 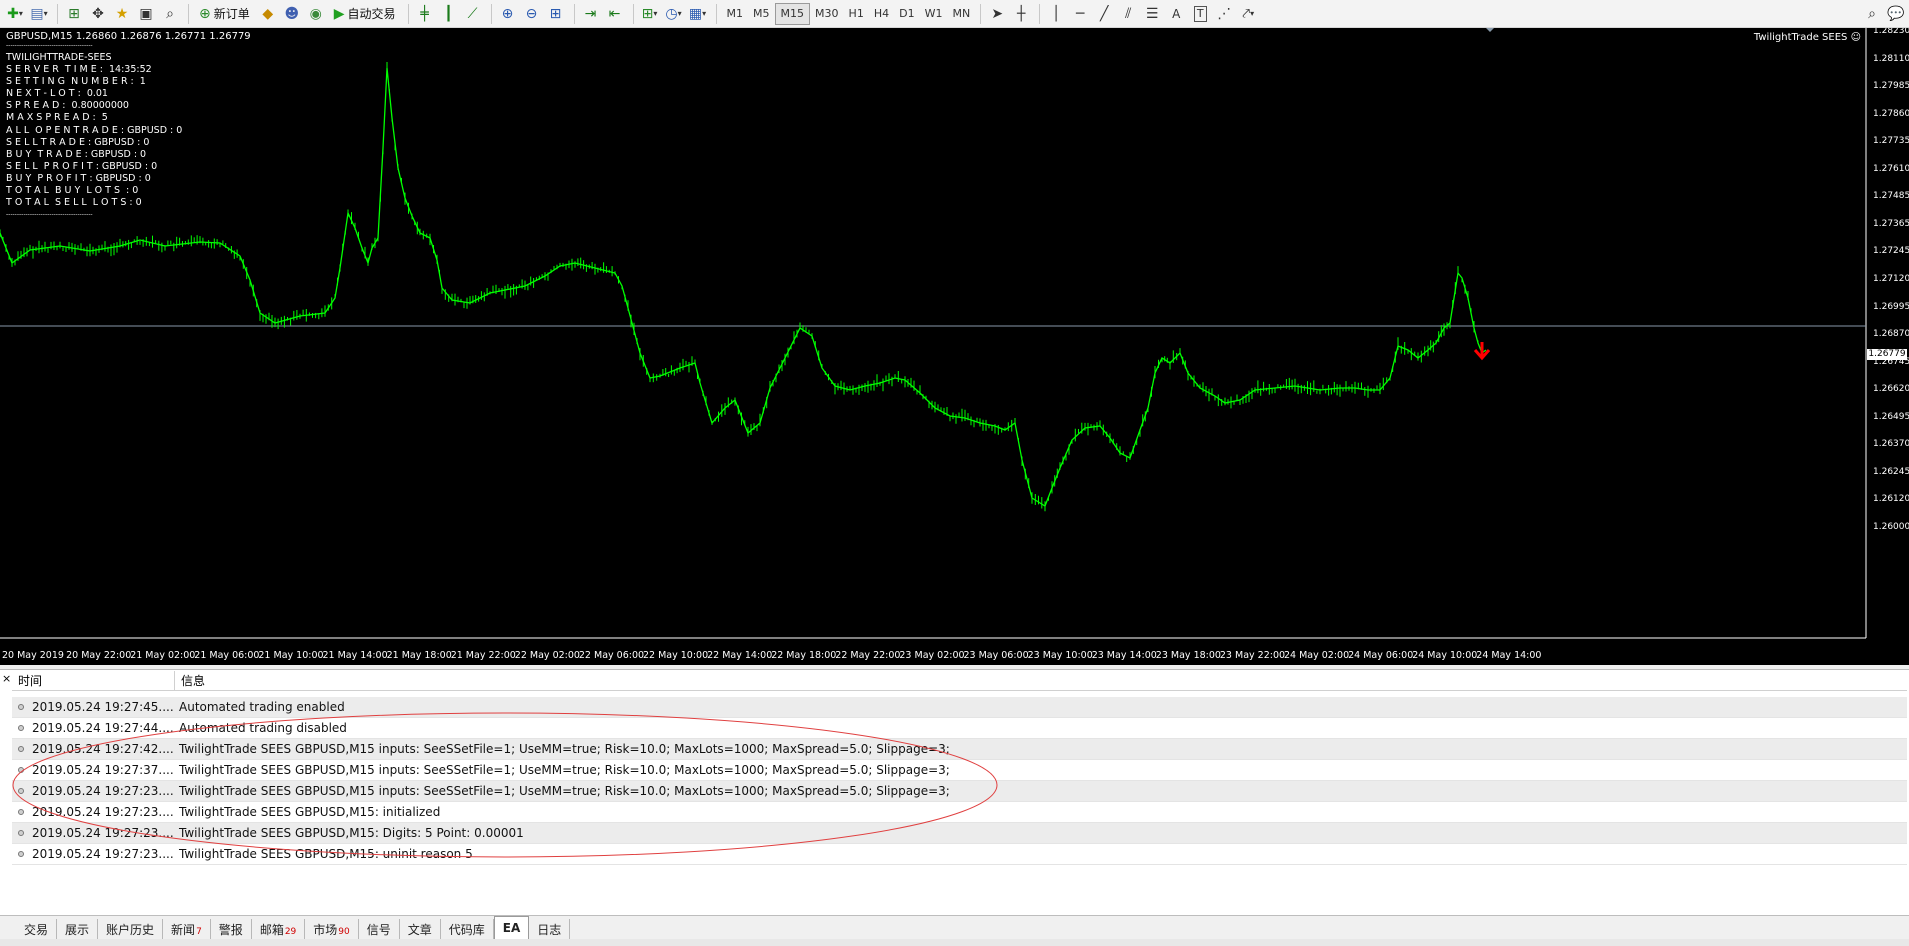 I want to click on navigator-button: ★, so click(x=122, y=14).